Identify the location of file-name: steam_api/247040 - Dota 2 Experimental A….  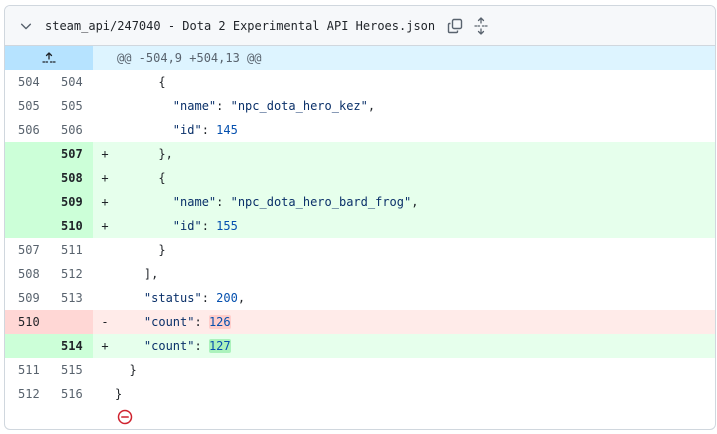
(240, 26).